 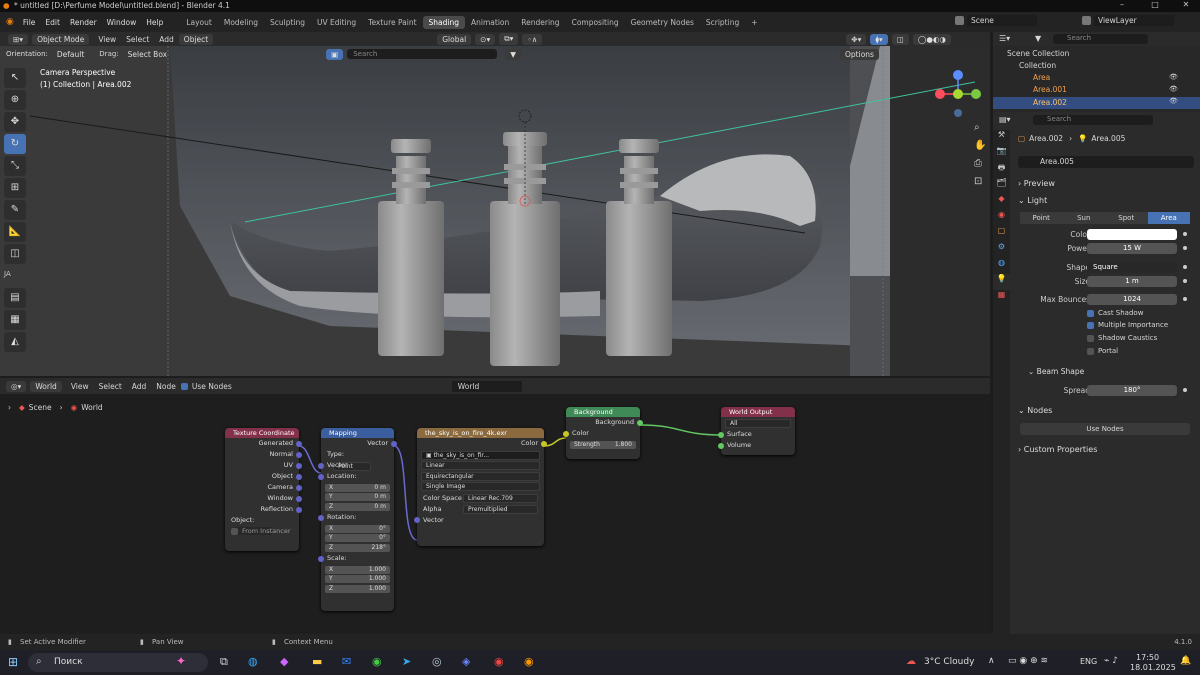 What do you see at coordinates (529, 661) in the screenshot?
I see `blender-taskbar-icon: ◉` at bounding box center [529, 661].